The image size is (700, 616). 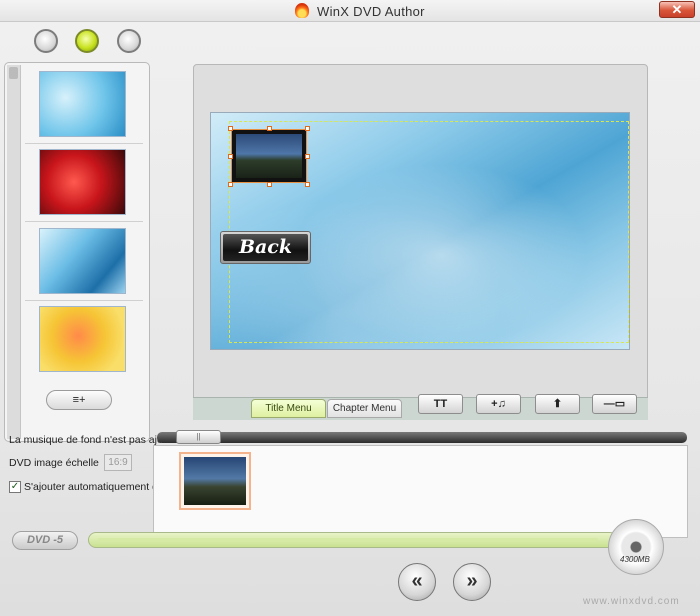 I want to click on add-text-button: TT, so click(x=440, y=404).